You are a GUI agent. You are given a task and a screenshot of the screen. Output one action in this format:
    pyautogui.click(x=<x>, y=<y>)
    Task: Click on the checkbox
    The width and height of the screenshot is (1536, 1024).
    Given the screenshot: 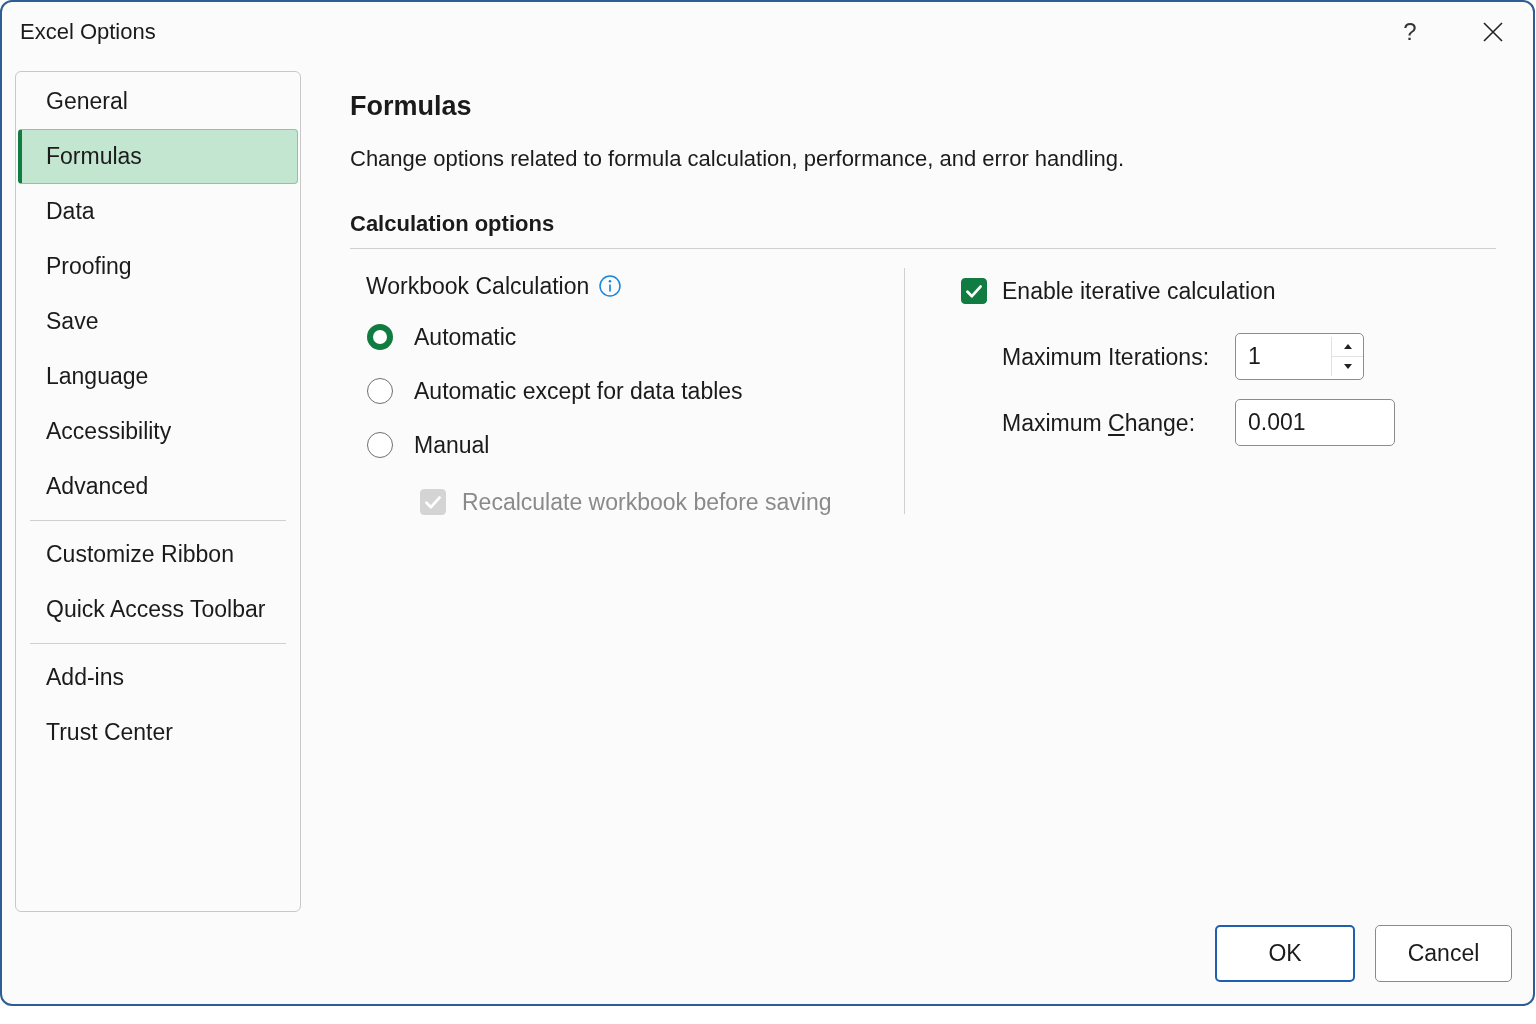 What is the action you would take?
    pyautogui.click(x=974, y=291)
    